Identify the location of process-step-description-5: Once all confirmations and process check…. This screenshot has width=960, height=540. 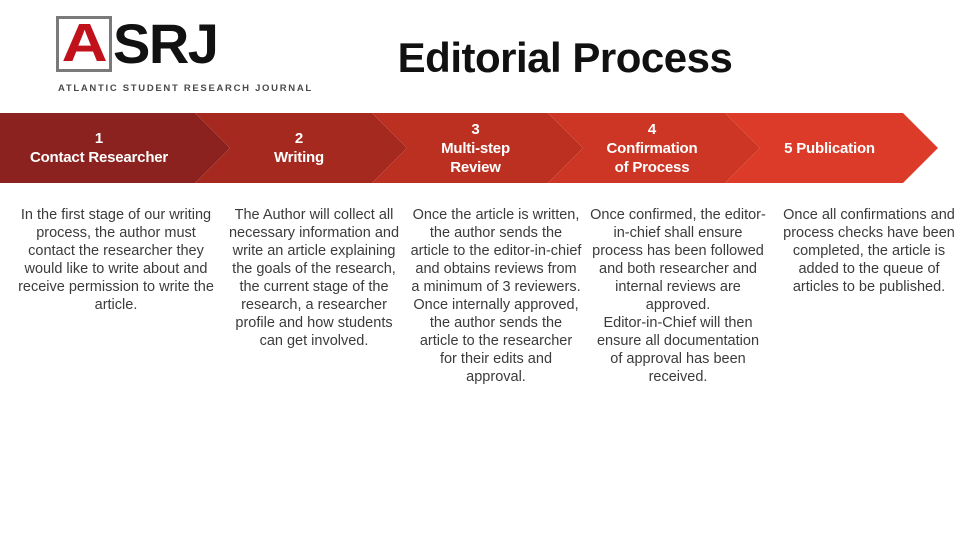
(869, 251).